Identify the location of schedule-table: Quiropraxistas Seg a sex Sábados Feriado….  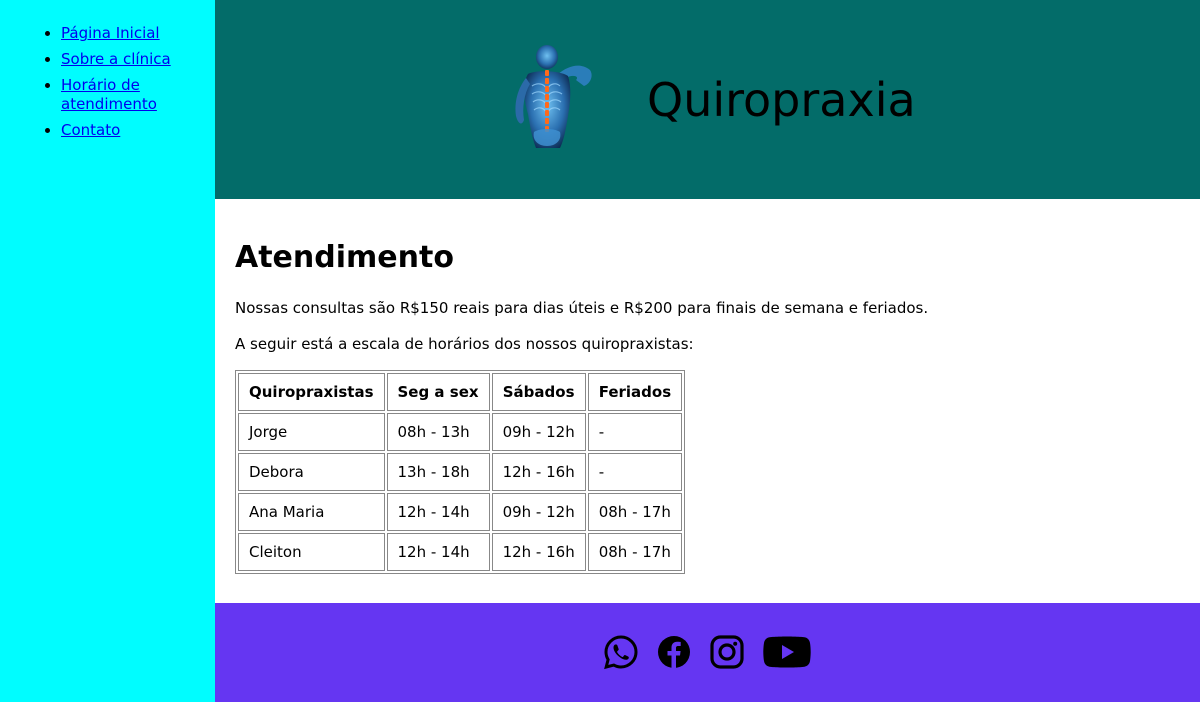
(460, 472).